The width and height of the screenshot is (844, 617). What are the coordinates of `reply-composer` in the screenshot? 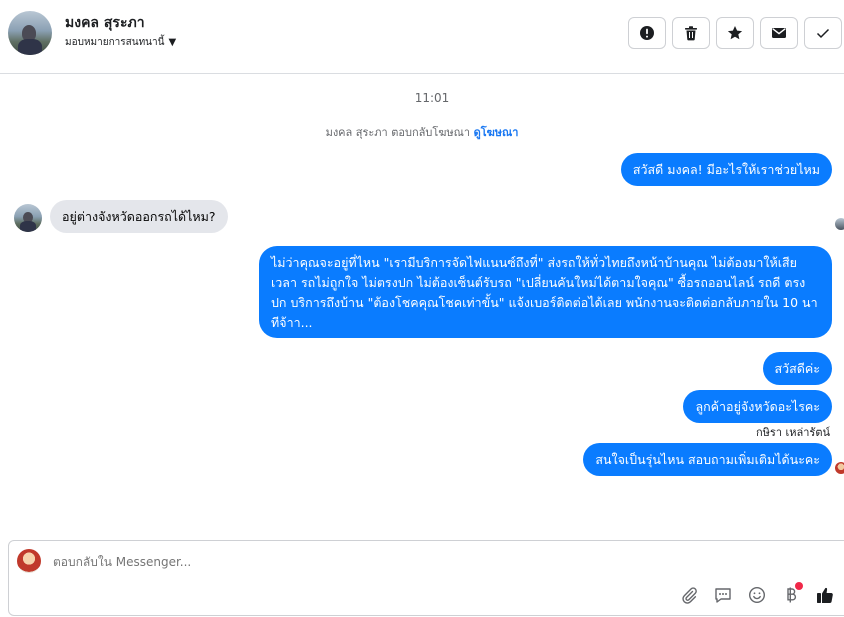 It's located at (426, 578).